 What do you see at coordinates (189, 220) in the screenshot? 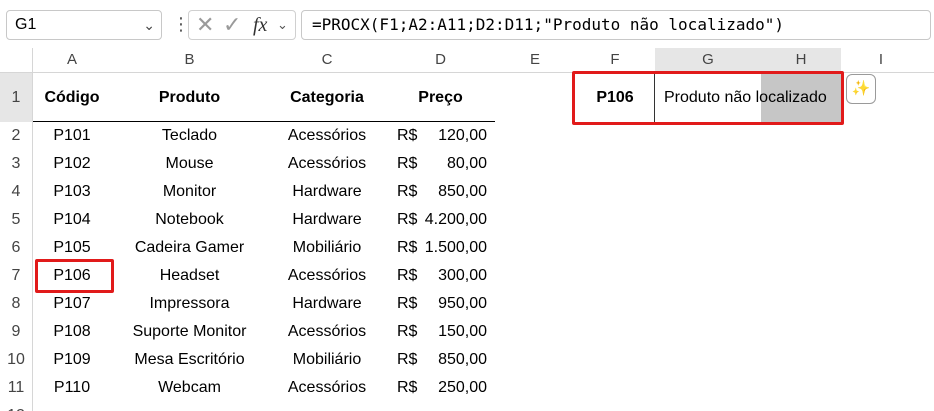
I see `cell-produto: Notebook` at bounding box center [189, 220].